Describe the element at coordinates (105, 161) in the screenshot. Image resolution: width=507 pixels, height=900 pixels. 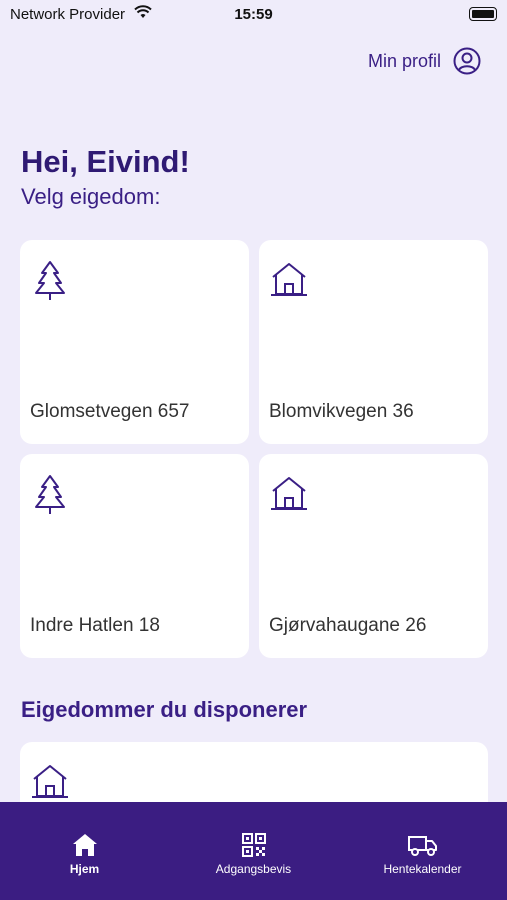
I see `greeting-heading: Hei, Eivind!` at that location.